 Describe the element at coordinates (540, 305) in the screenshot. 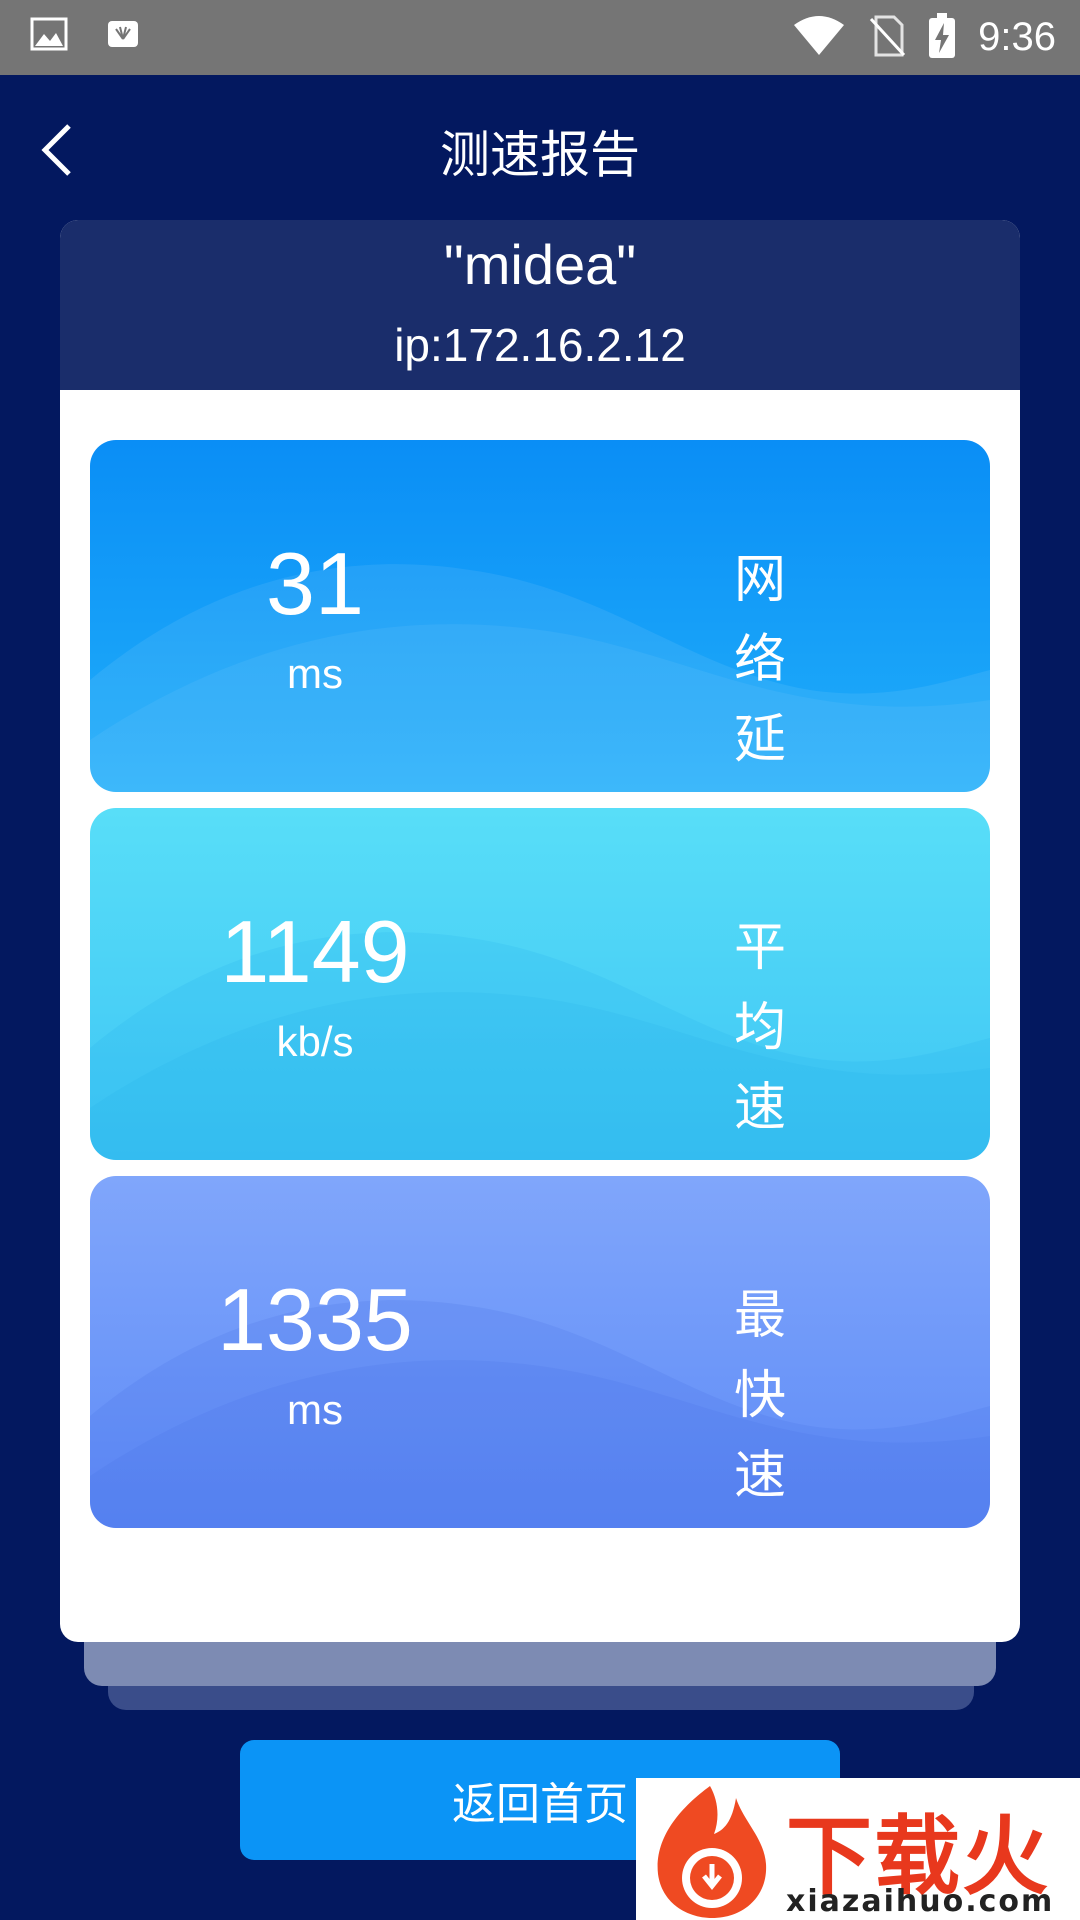

I see `network-info: "midea" ip:172.16.2.12` at that location.